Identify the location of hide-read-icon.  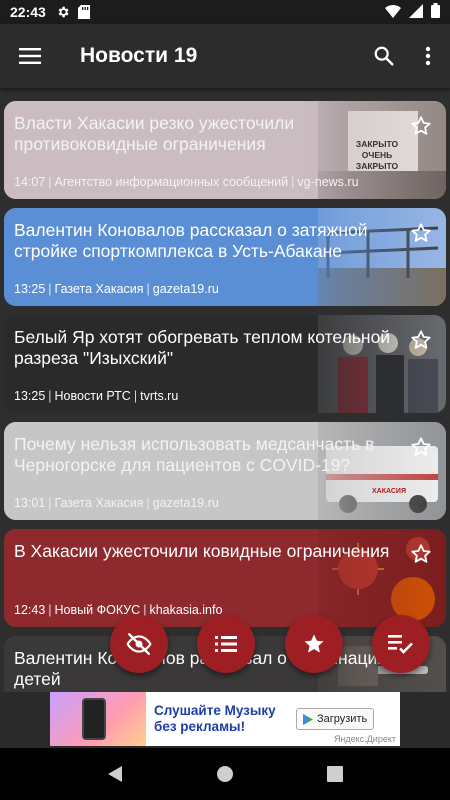
(139, 644).